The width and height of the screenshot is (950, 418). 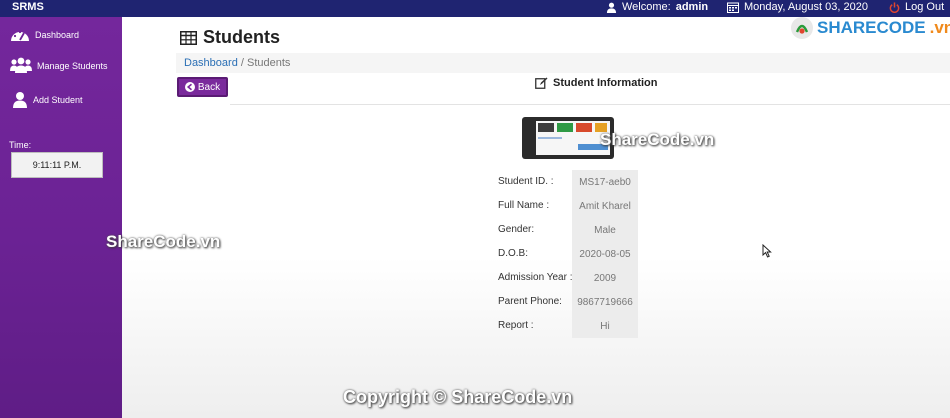 What do you see at coordinates (605, 326) in the screenshot?
I see `info-value: Hi` at bounding box center [605, 326].